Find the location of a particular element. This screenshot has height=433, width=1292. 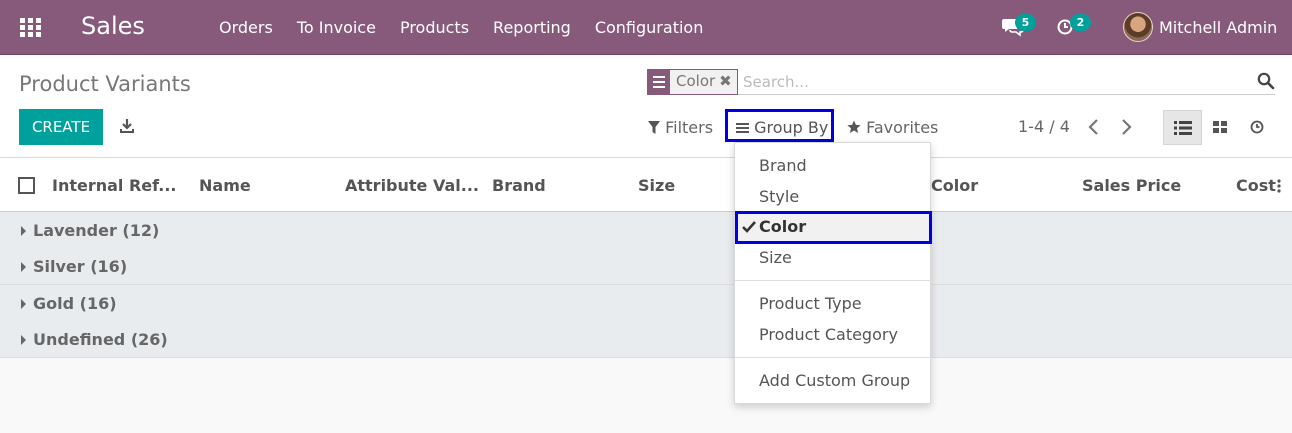

group-row: Gold (16) is located at coordinates (646, 303).